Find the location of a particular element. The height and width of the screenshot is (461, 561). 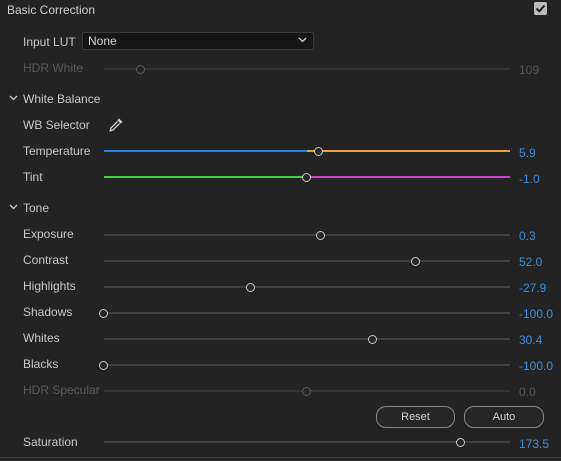

contrast-slider is located at coordinates (307, 261).